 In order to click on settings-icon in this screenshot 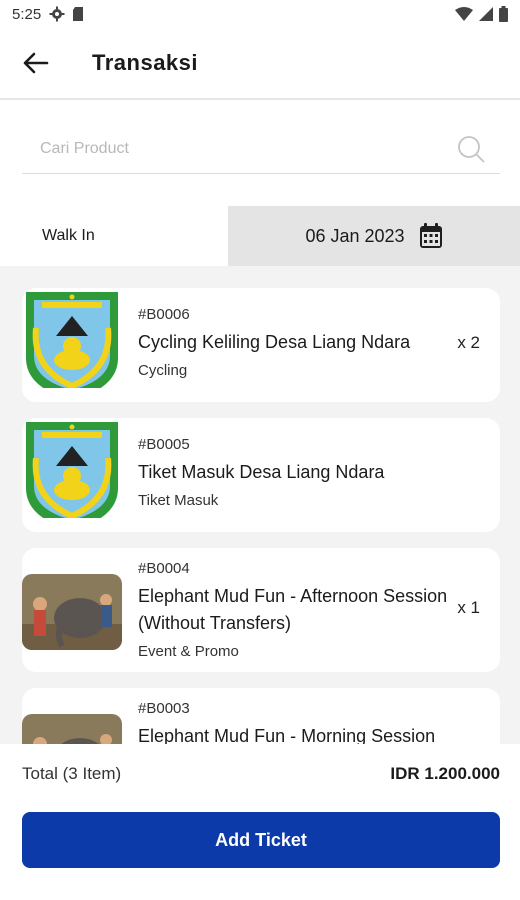, I will do `click(57, 14)`.